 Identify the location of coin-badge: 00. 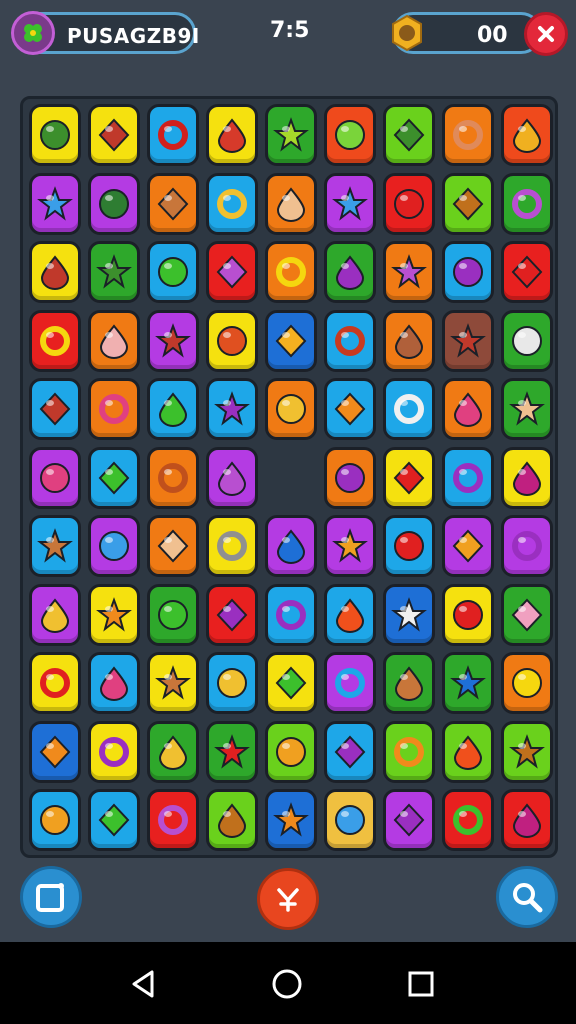
(467, 33).